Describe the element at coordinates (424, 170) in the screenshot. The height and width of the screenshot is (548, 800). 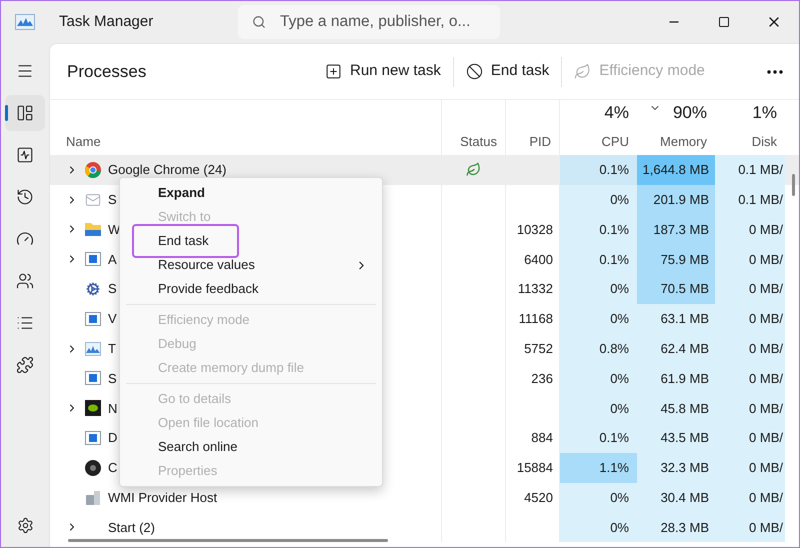
I see `table-row: Google Chrome (24) 0.1% 1,644.8 MB 0.1 MB/` at that location.